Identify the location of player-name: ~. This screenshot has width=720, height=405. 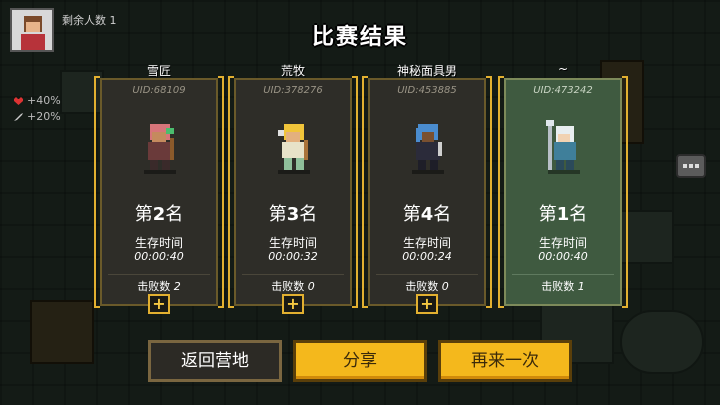
(563, 69).